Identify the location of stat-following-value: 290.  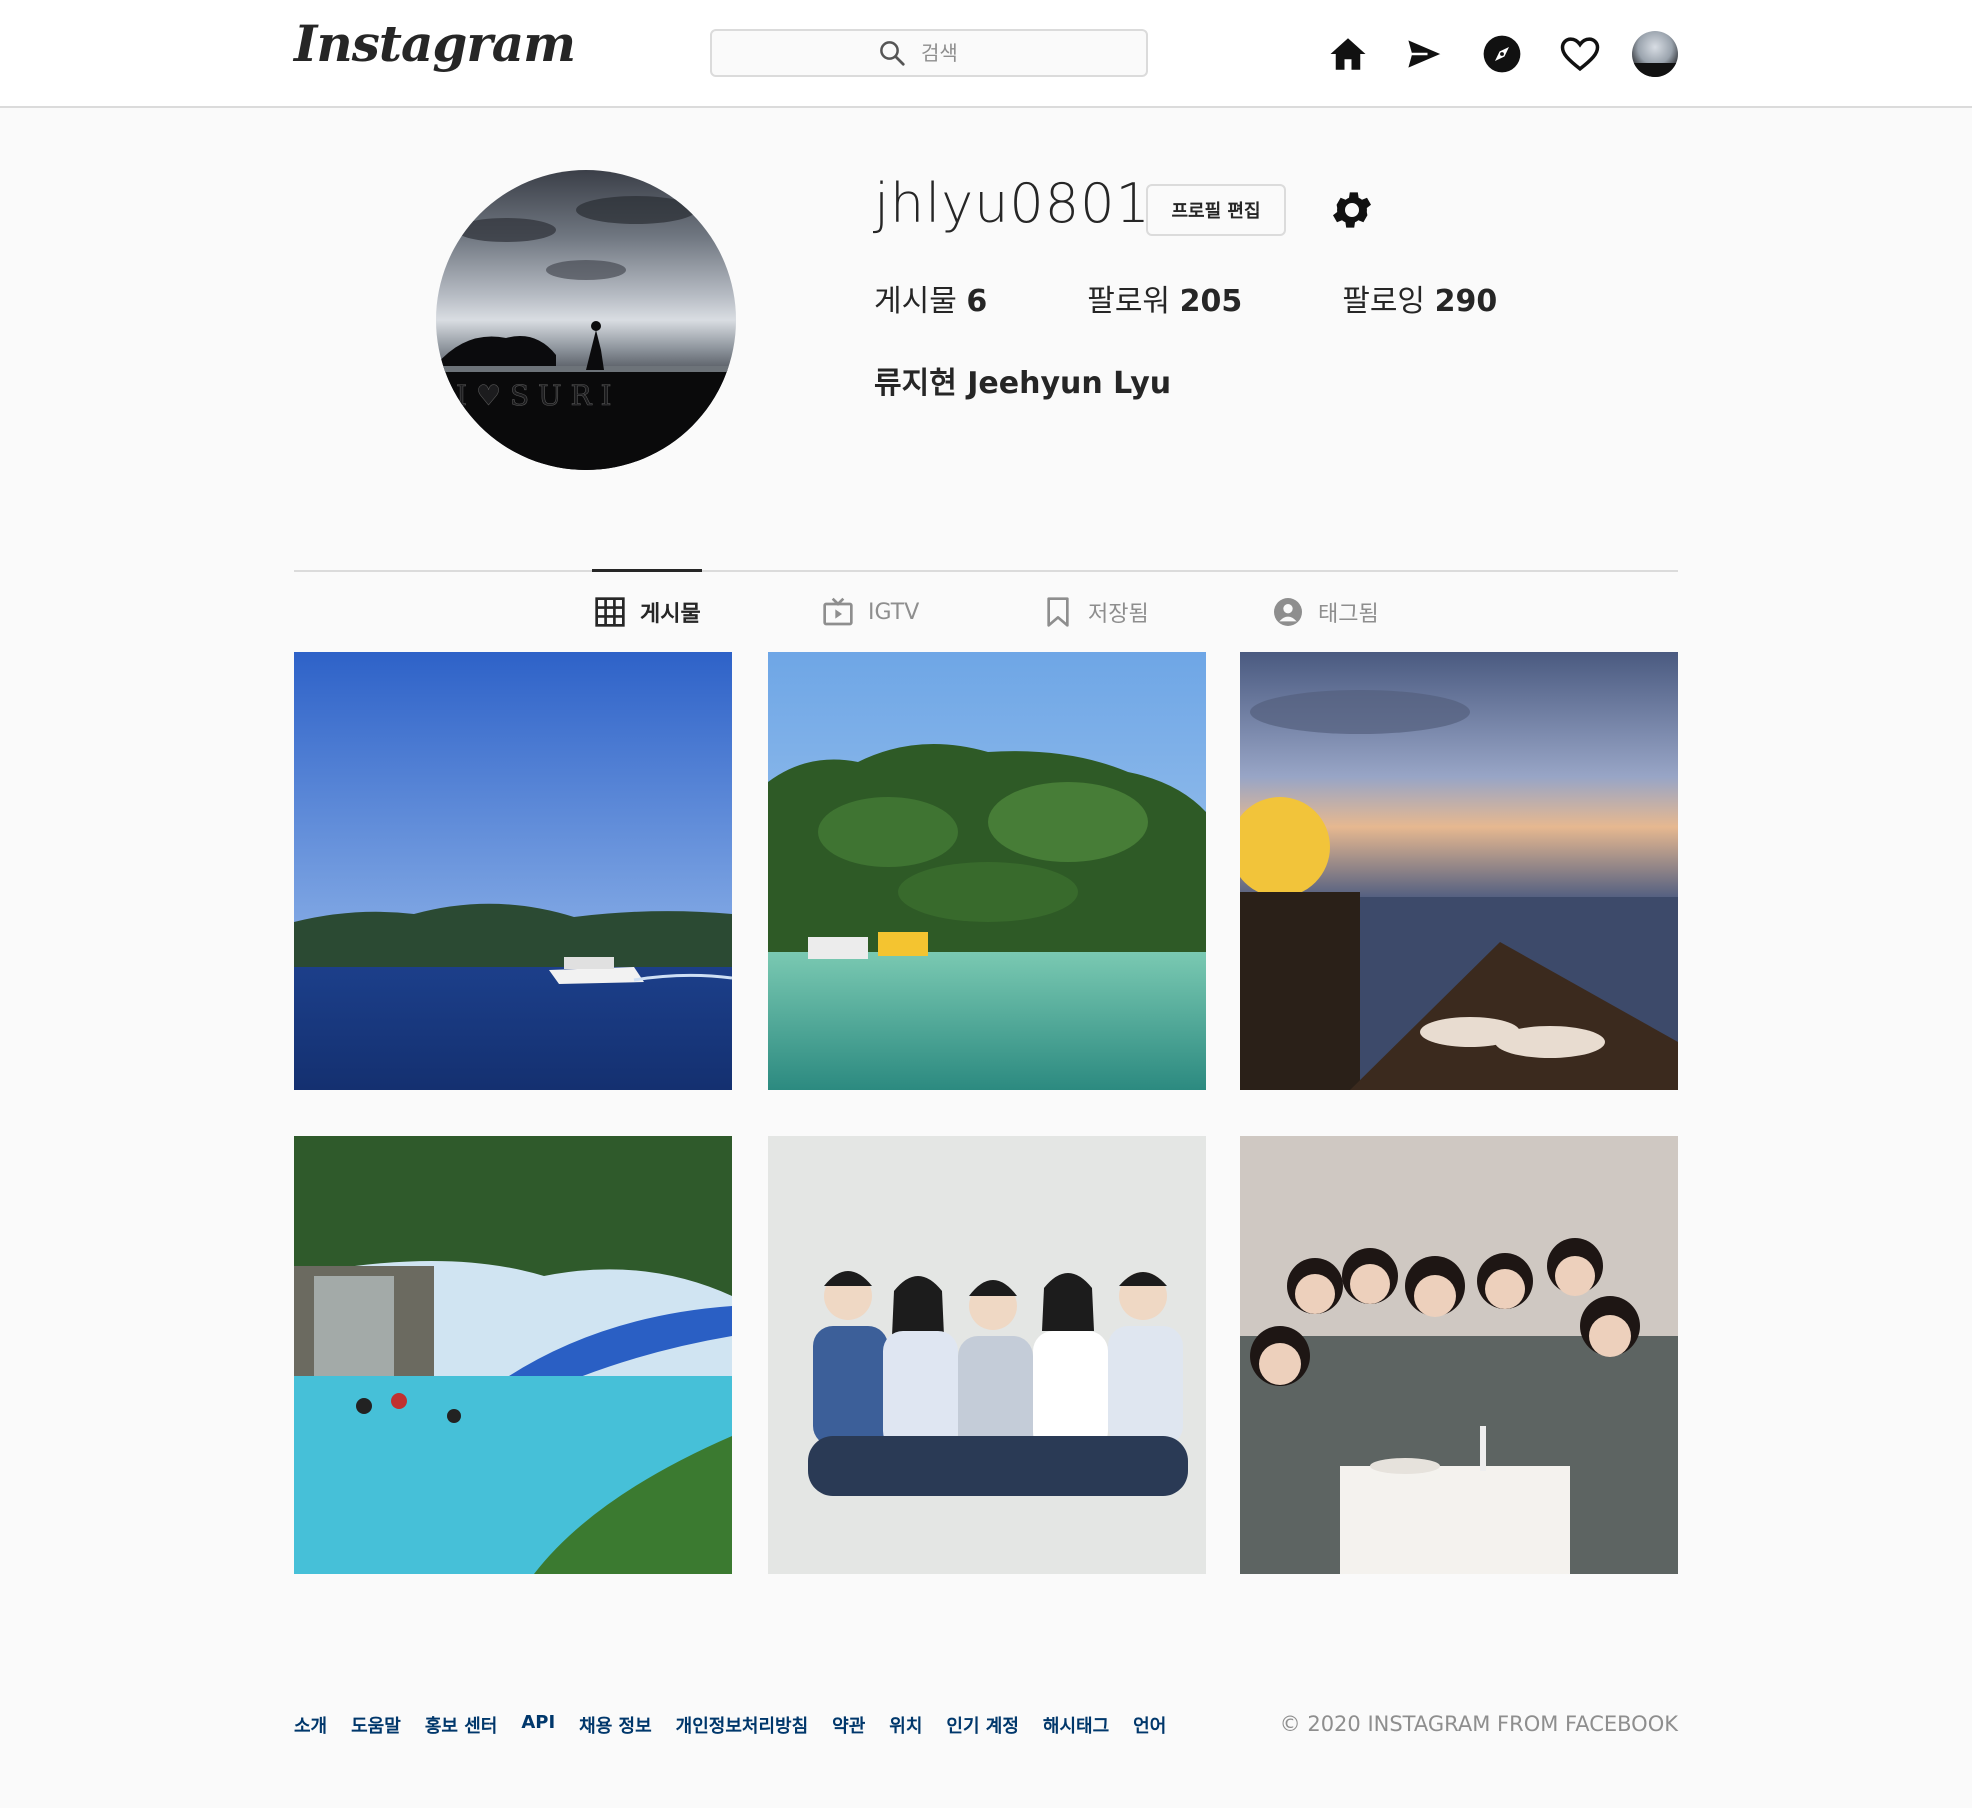
(1466, 301).